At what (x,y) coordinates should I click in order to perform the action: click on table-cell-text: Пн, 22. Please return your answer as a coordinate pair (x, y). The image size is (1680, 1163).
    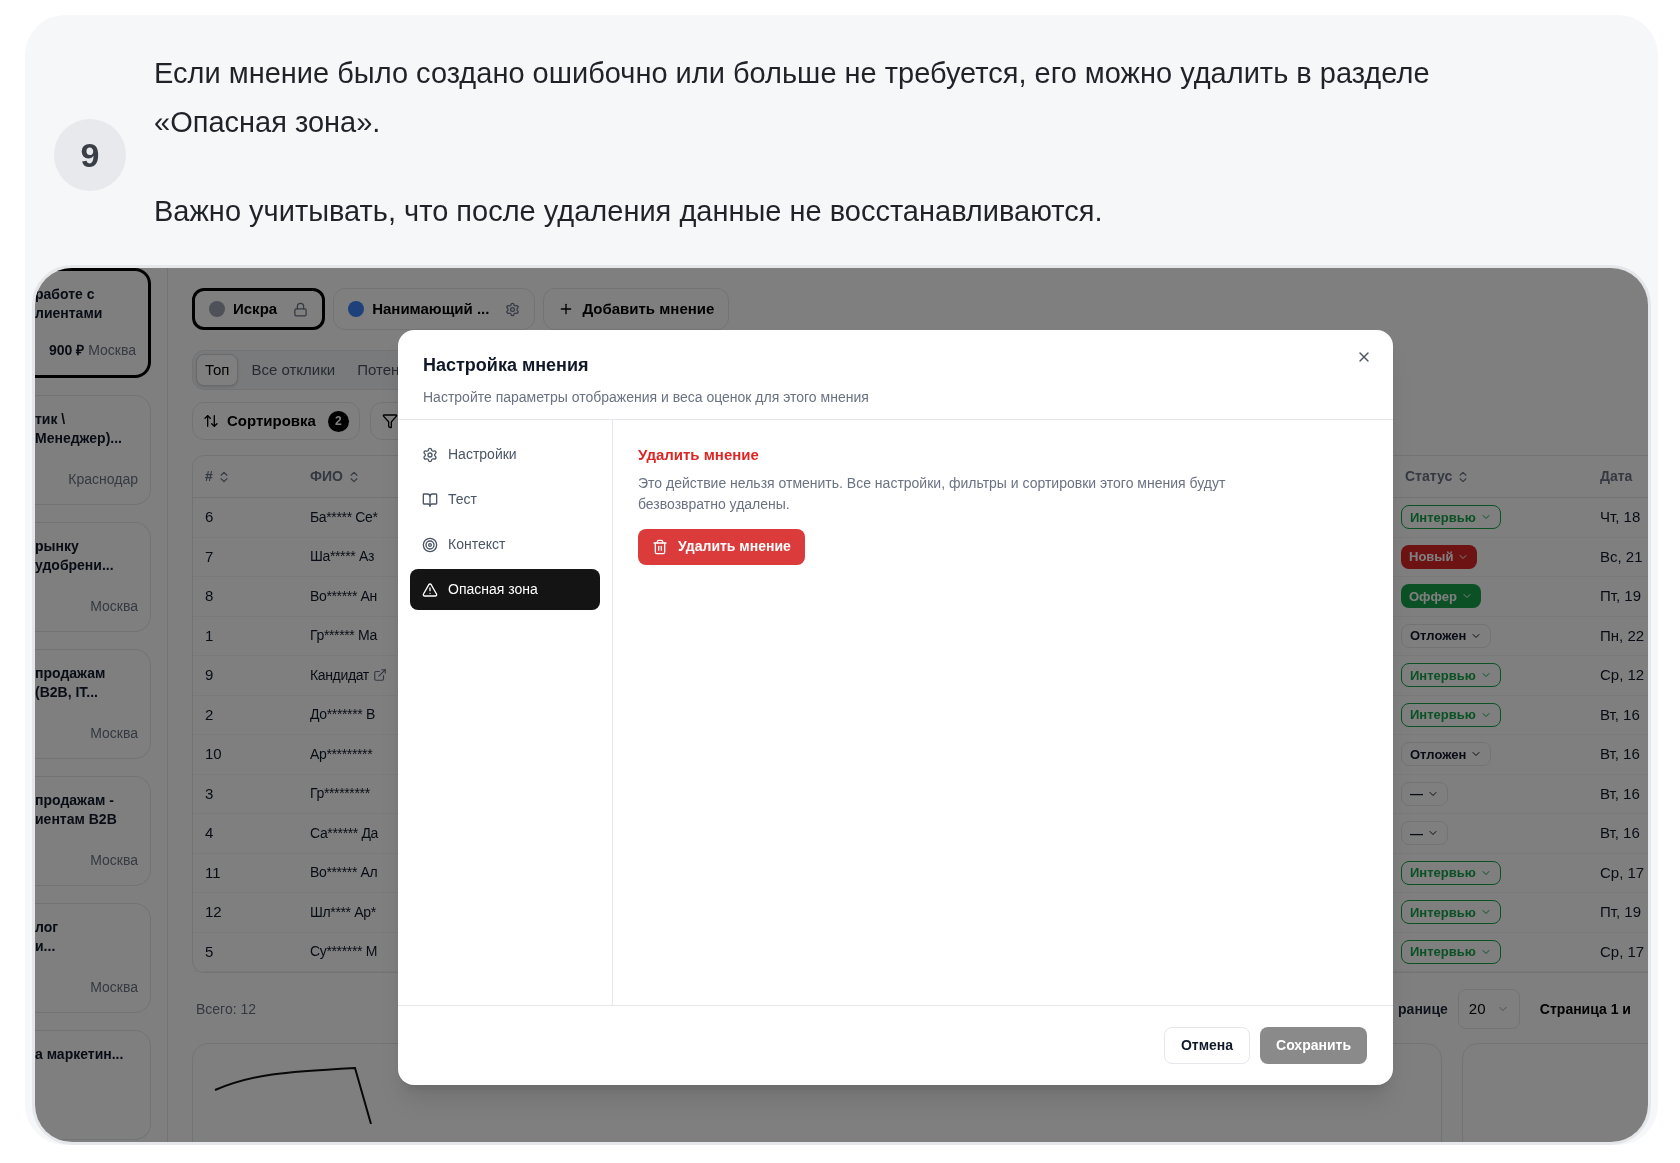
    Looking at the image, I should click on (1622, 635).